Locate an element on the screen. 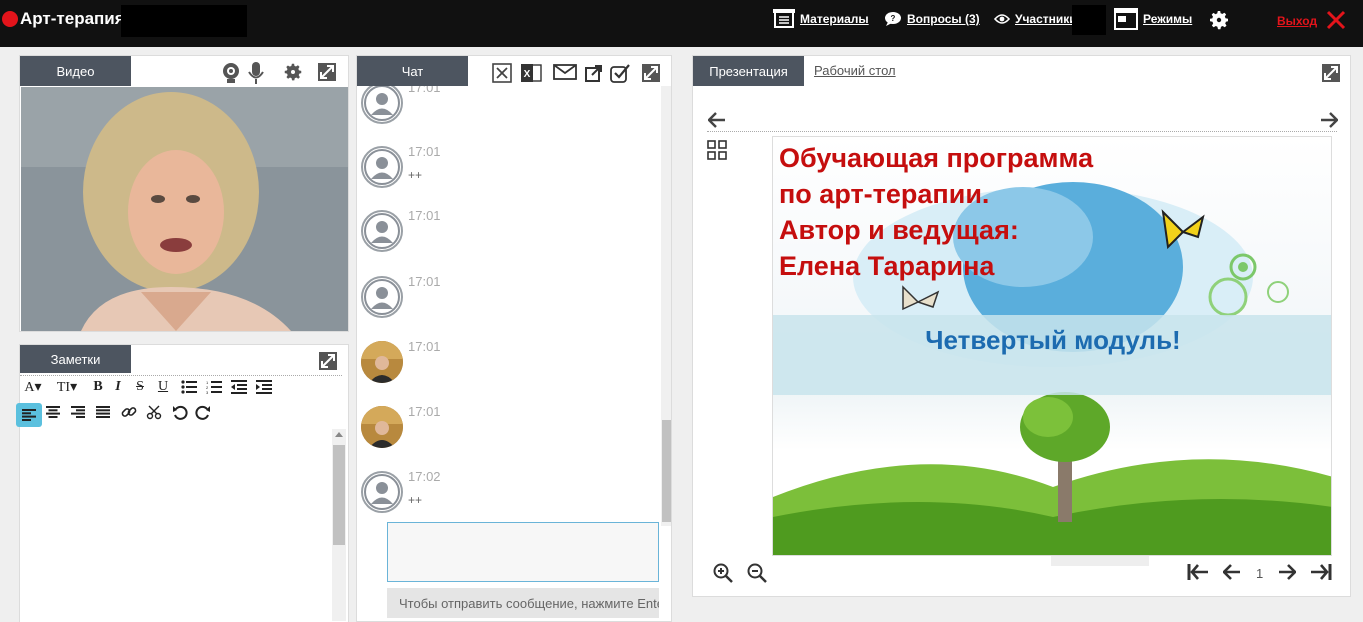 The width and height of the screenshot is (1363, 622). first-page-icon is located at coordinates (1198, 572).